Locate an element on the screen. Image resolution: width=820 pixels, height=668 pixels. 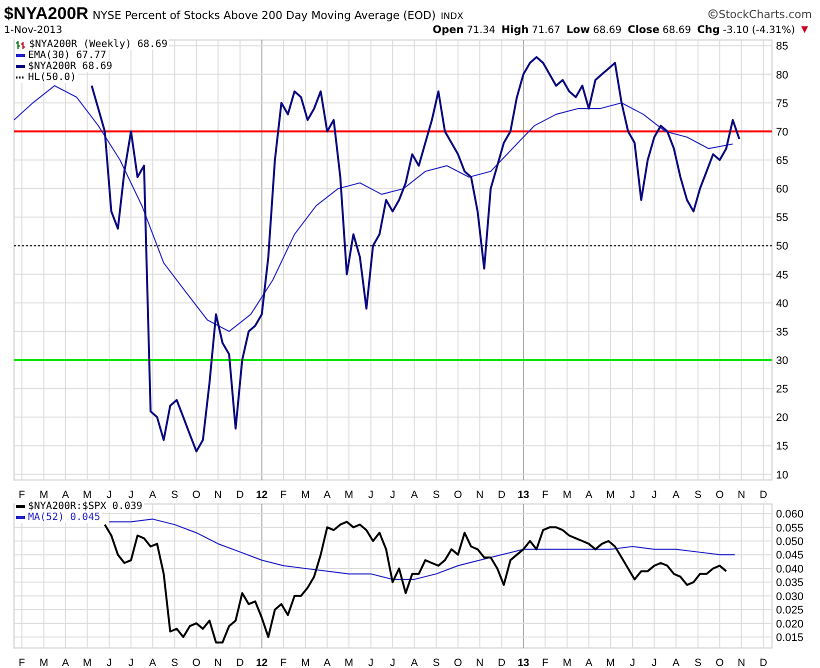
axis-label: 20 is located at coordinates (782, 418).